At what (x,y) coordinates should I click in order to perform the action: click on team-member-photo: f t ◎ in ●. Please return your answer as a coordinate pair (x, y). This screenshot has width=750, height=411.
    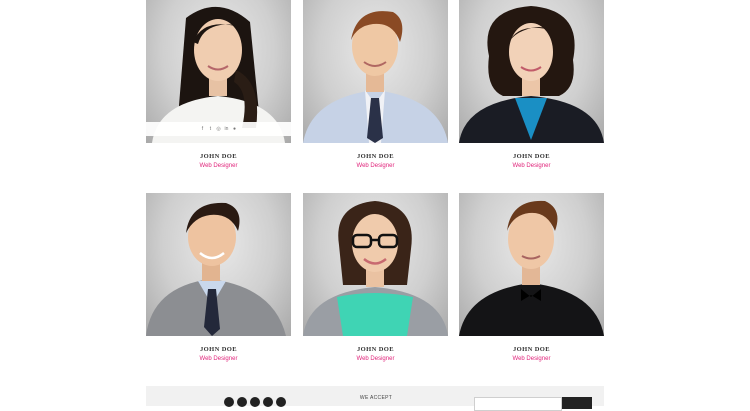
    Looking at the image, I should click on (218, 71).